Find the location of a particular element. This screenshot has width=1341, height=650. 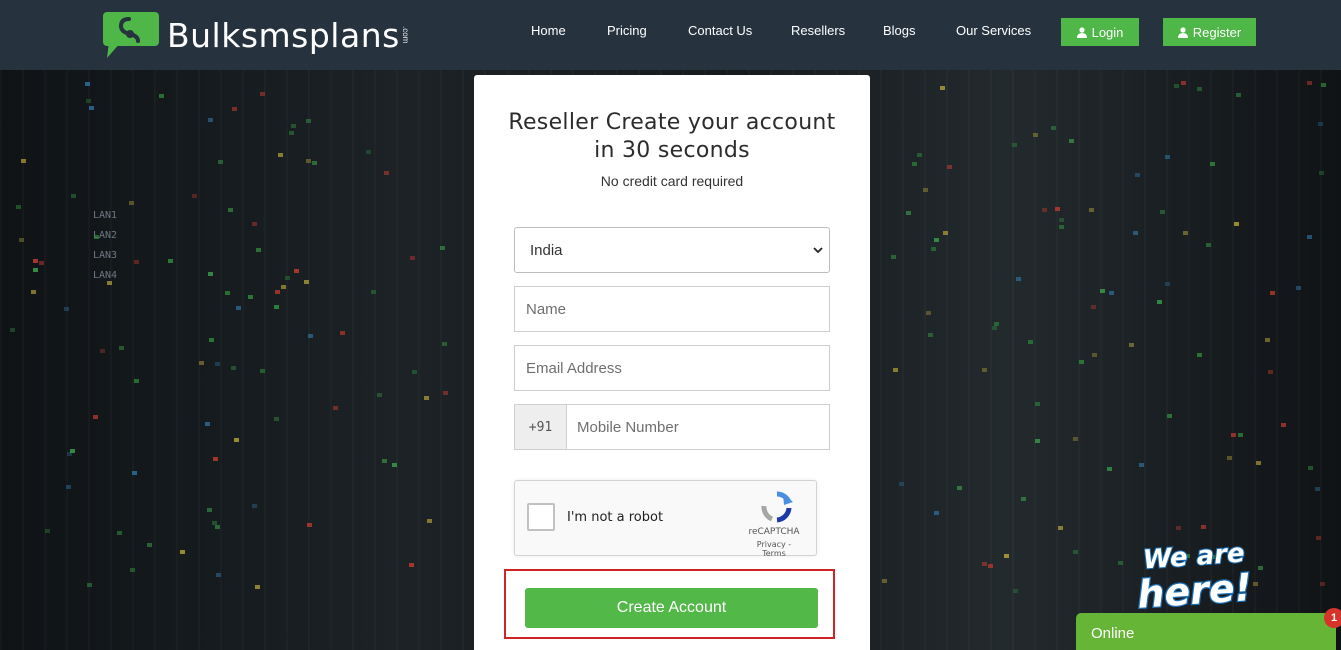

login-label: Login is located at coordinates (1107, 32).